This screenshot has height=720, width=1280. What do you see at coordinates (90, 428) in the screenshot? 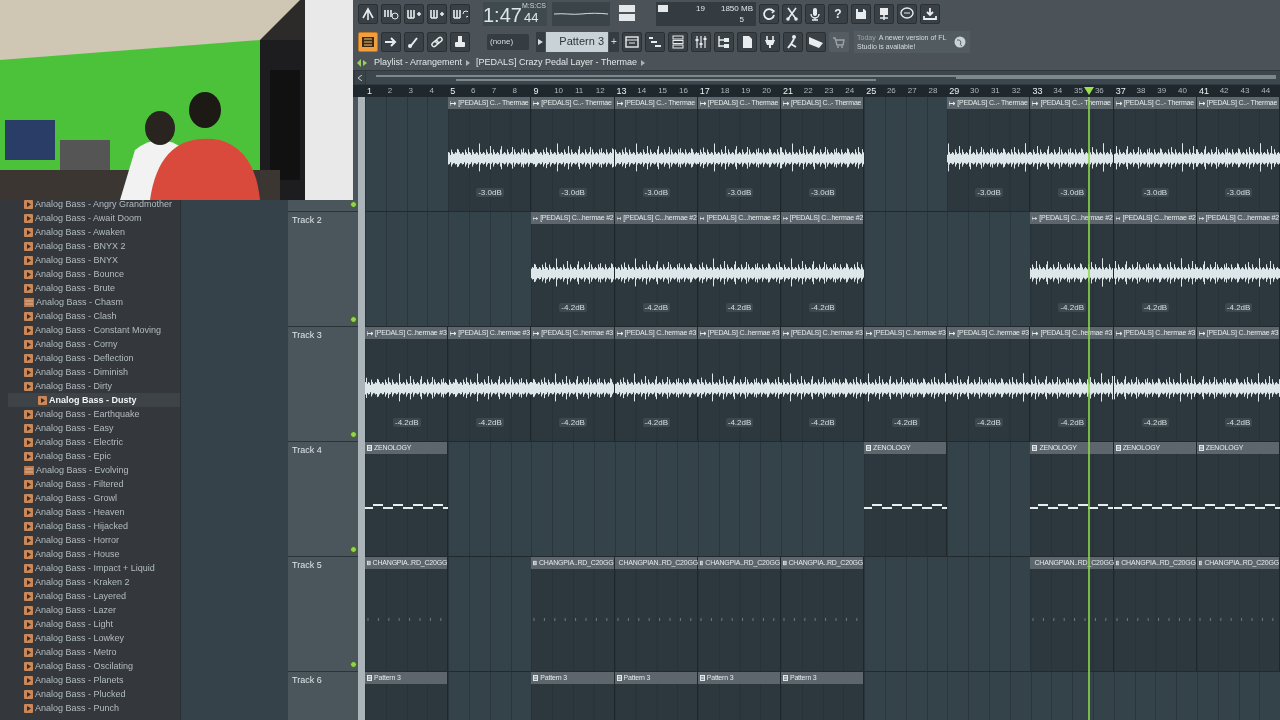
I see `browser-item: Analog Bass - Easy` at bounding box center [90, 428].